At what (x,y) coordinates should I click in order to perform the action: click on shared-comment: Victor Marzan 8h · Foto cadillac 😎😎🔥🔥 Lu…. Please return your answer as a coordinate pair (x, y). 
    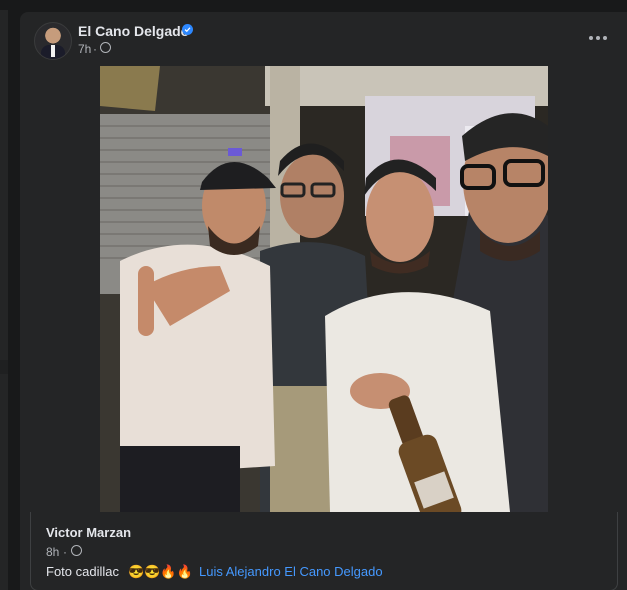
    Looking at the image, I should click on (324, 551).